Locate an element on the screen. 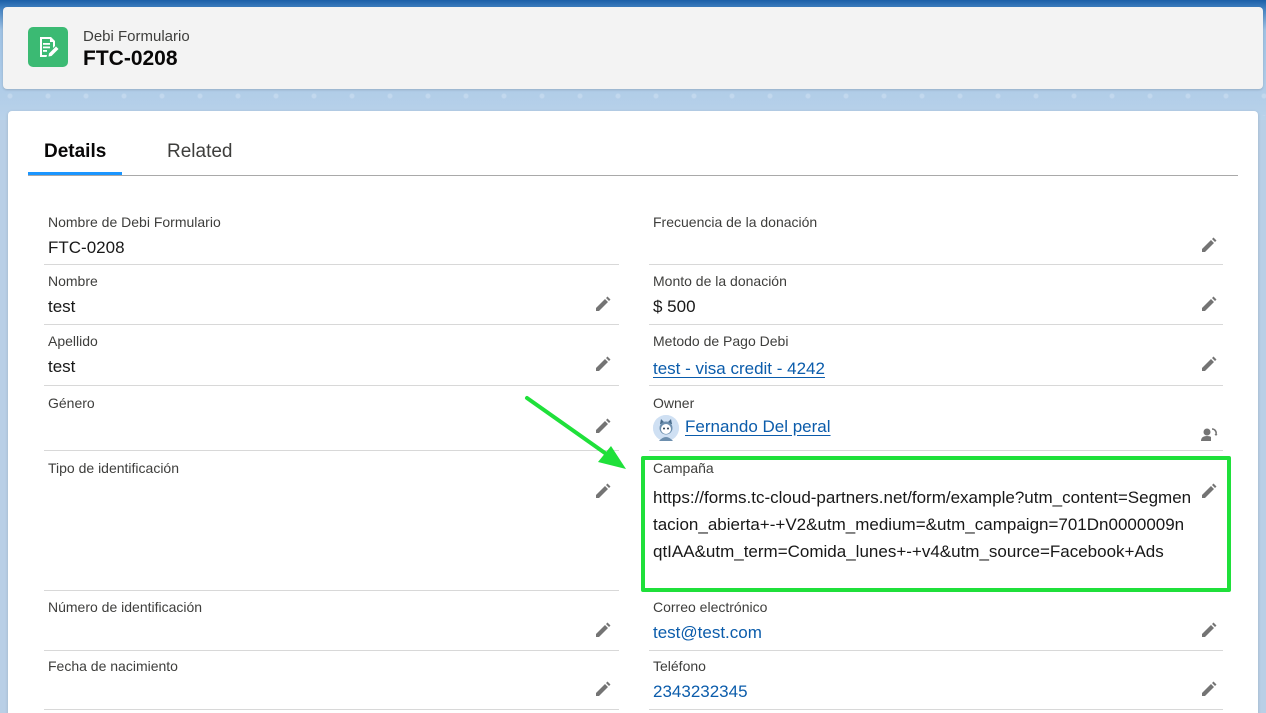  field-fecha-nacimiento: Fecha de nacimiento is located at coordinates (331, 684).